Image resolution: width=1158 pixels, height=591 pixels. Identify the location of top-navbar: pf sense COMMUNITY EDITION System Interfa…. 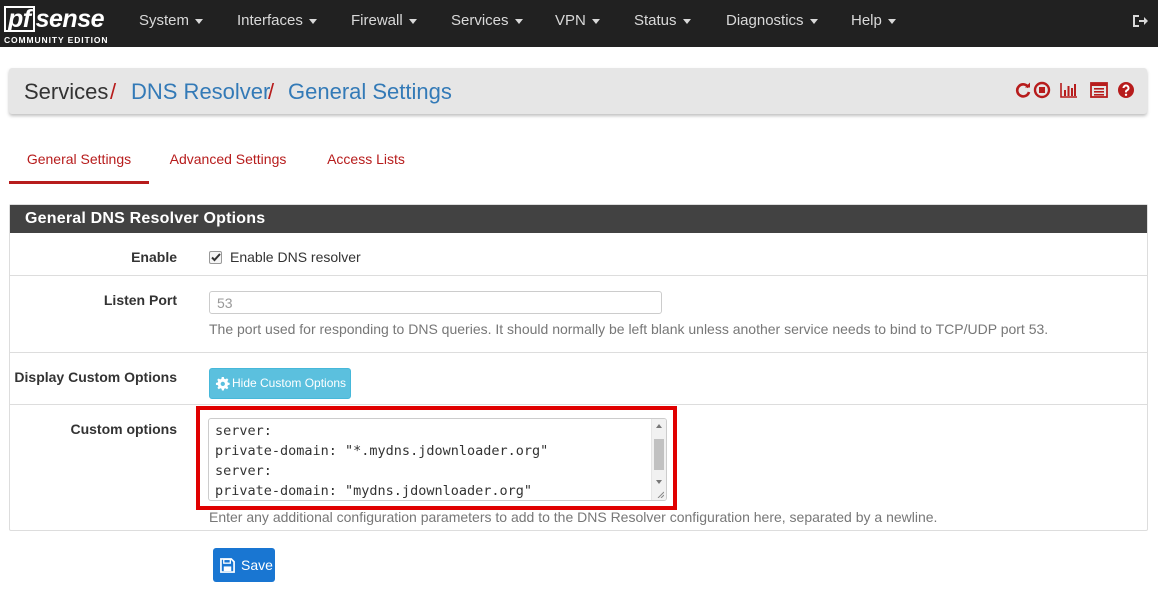
(579, 23).